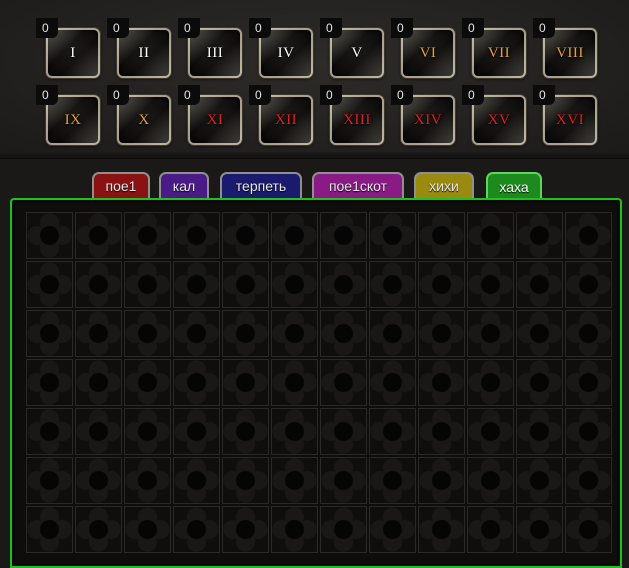 The image size is (629, 568). What do you see at coordinates (71, 48) in the screenshot?
I see `slot-i: 0I` at bounding box center [71, 48].